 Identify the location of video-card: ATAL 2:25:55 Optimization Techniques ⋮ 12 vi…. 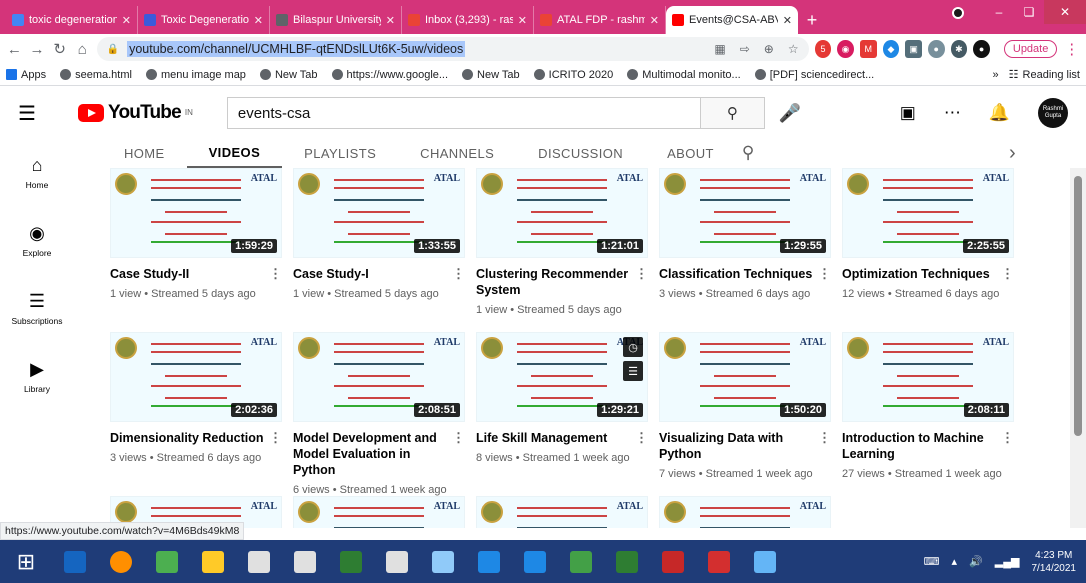
(928, 234).